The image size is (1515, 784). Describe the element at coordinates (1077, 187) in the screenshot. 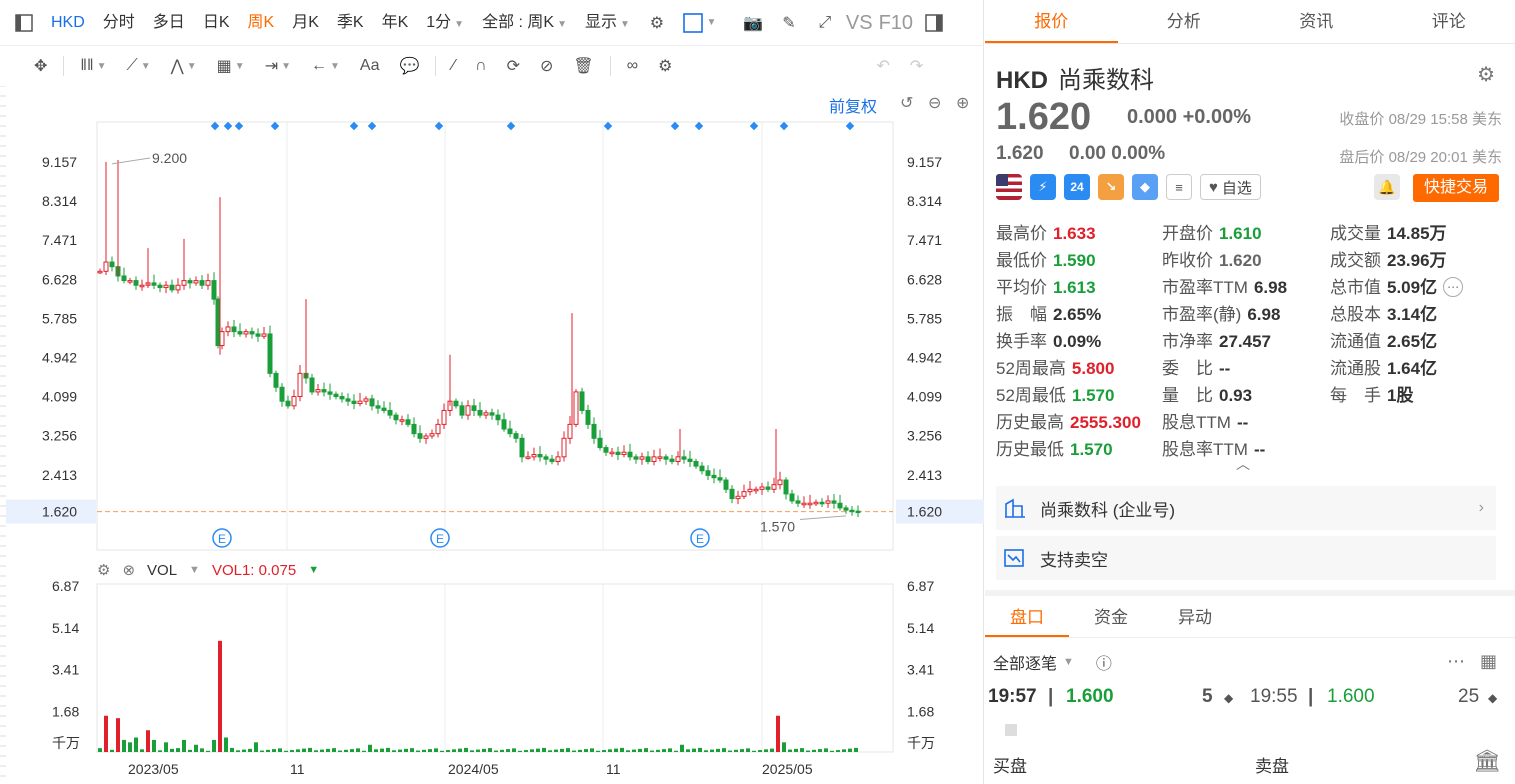

I see `badge-24-icon: 24` at that location.